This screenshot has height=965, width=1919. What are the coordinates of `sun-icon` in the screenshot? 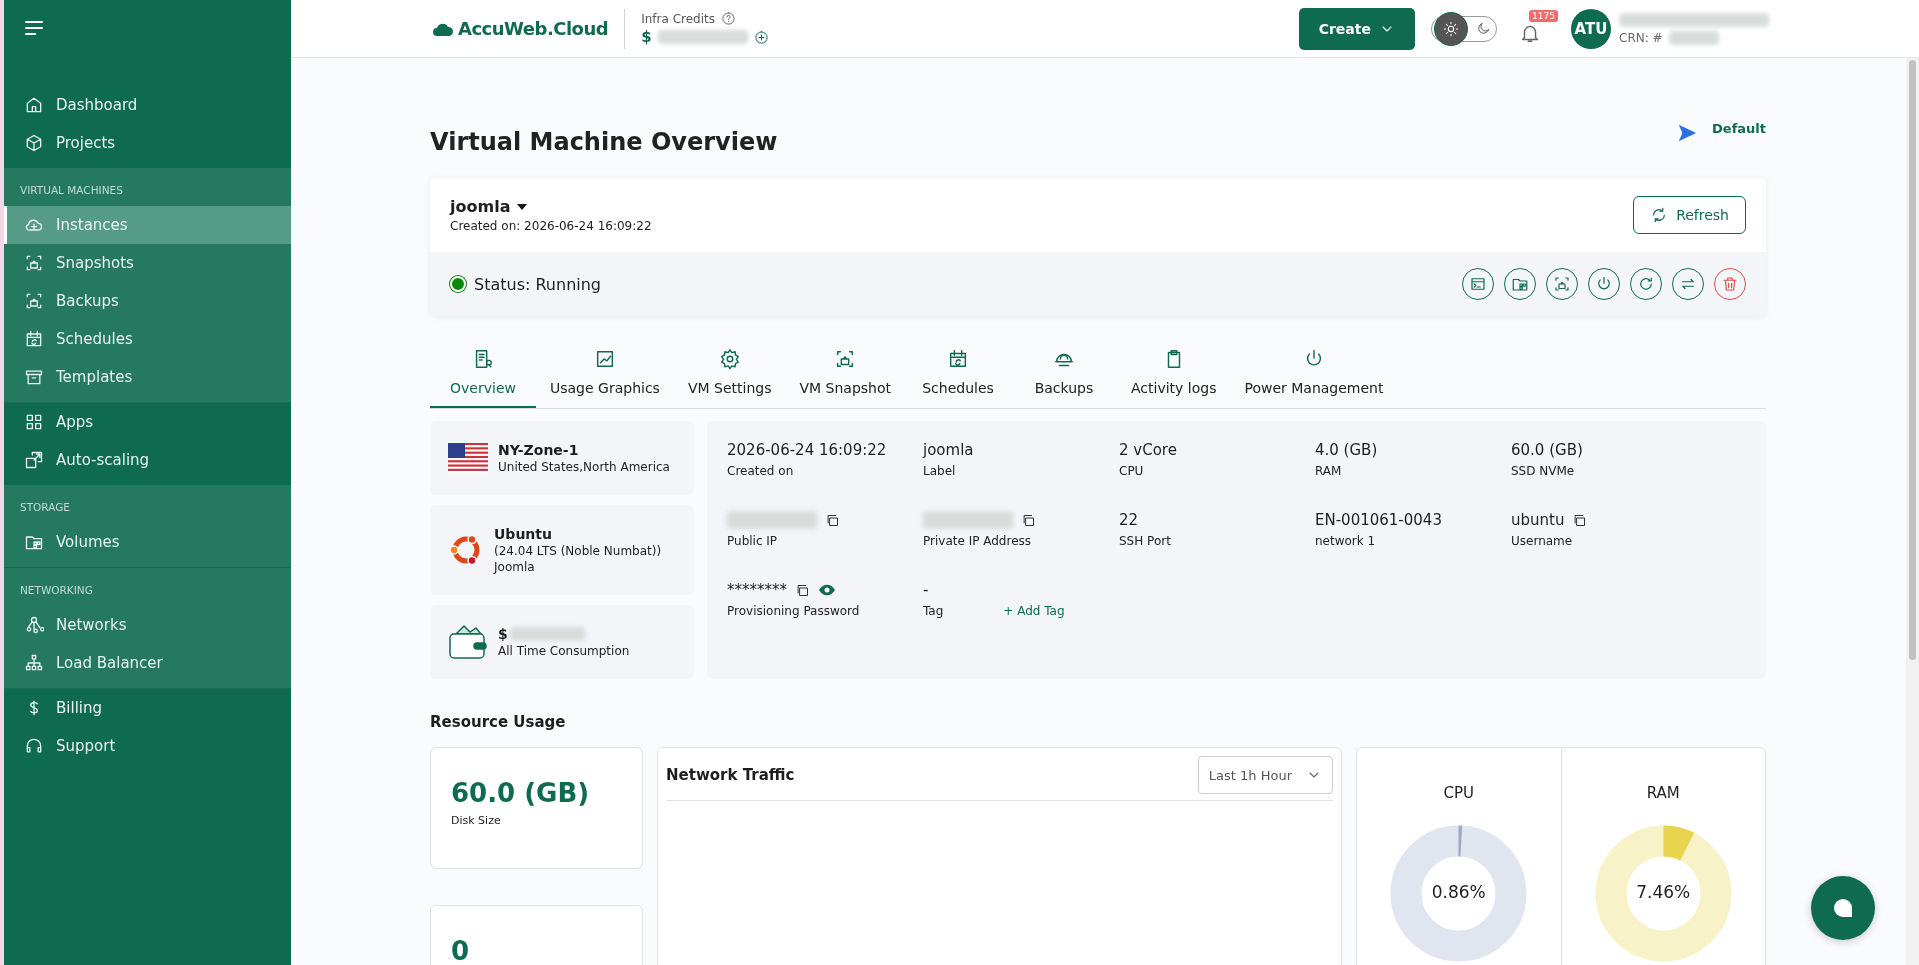 It's located at (1451, 28).